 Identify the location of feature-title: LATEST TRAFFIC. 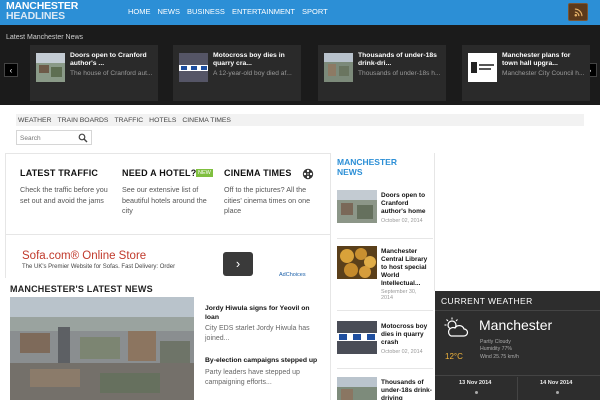
(59, 173).